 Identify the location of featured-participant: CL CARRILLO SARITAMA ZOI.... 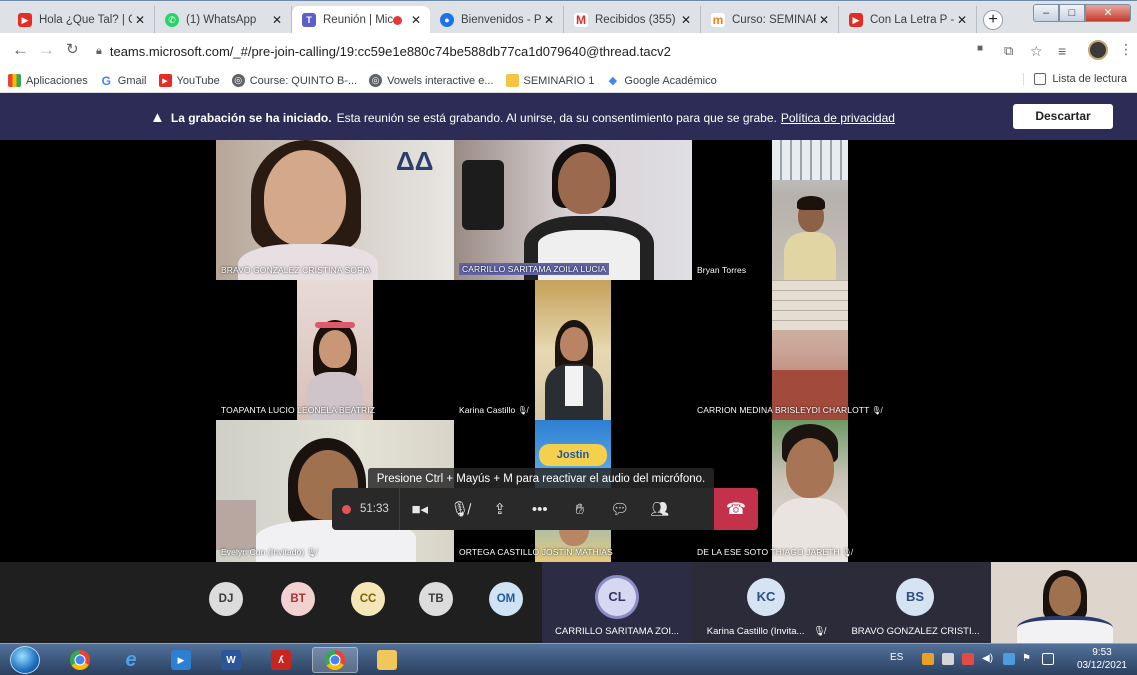
(617, 602).